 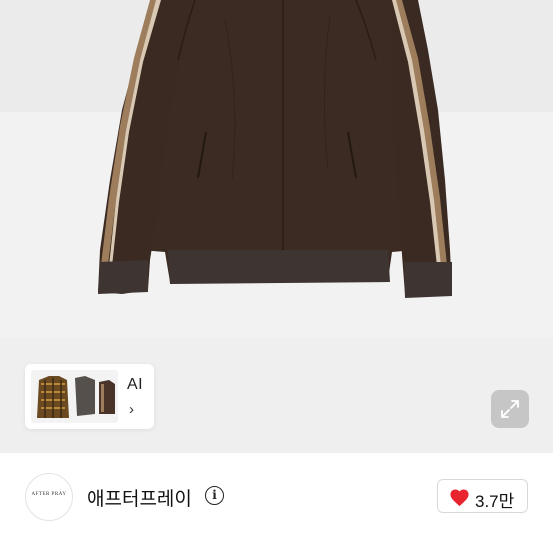 I want to click on info-icon: i, so click(x=214, y=495).